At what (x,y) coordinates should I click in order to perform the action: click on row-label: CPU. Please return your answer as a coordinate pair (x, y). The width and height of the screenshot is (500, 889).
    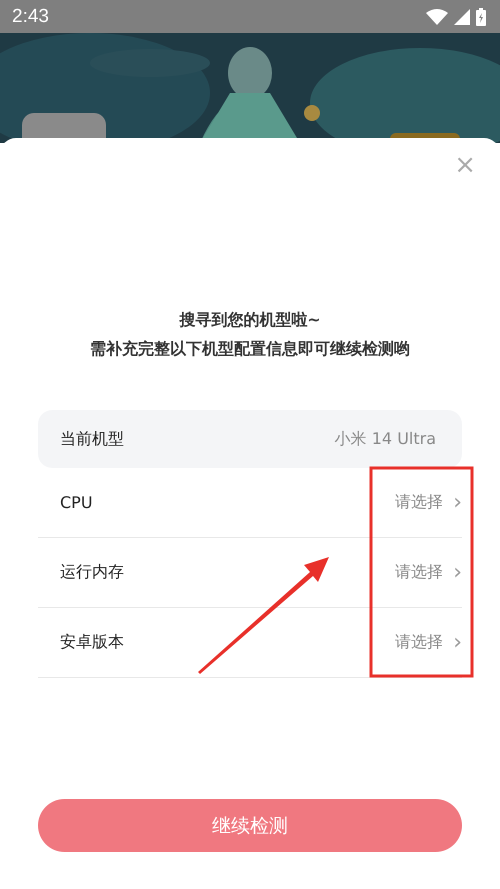
    Looking at the image, I should click on (76, 502).